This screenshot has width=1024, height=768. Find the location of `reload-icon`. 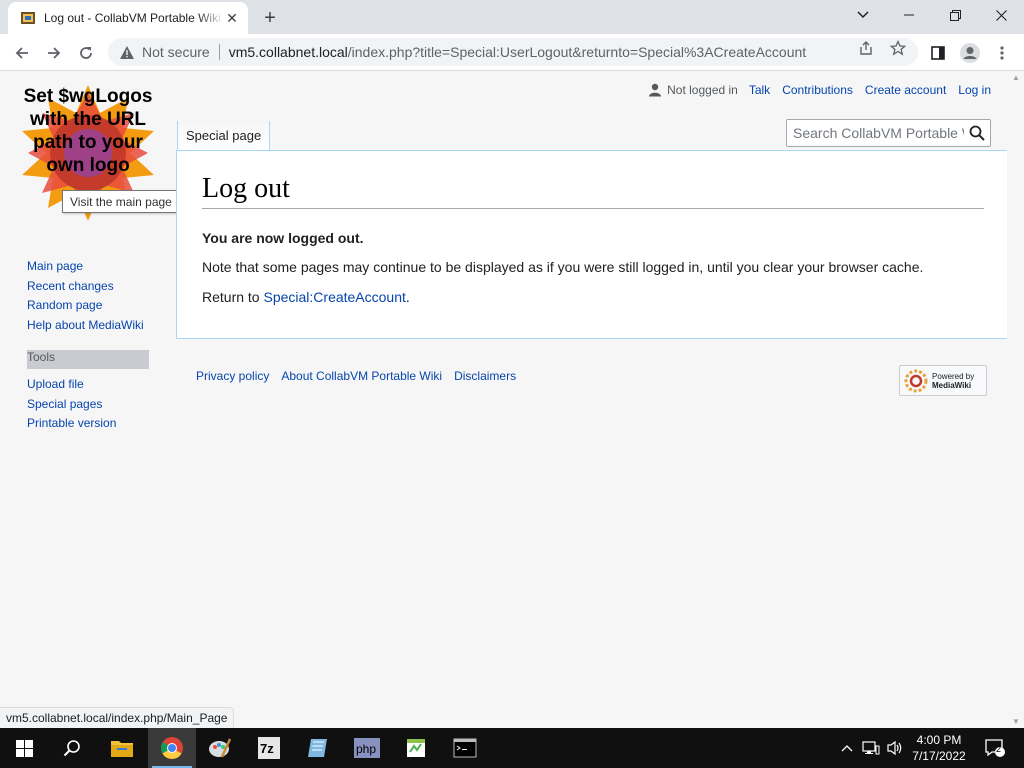

reload-icon is located at coordinates (86, 53).